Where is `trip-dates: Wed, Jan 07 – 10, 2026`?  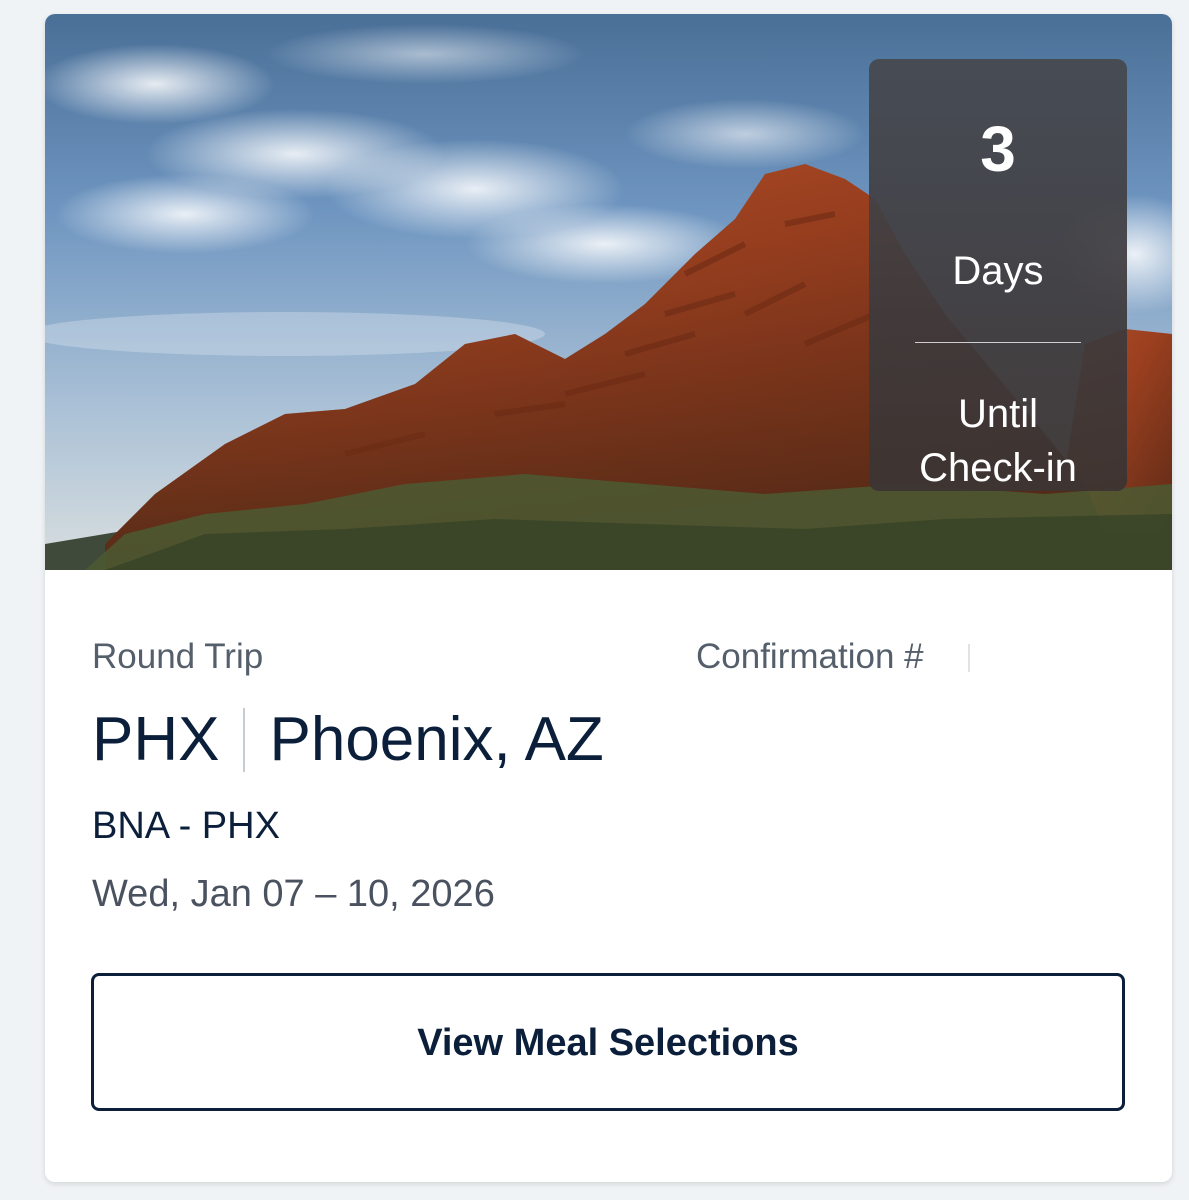 trip-dates: Wed, Jan 07 – 10, 2026 is located at coordinates (293, 894).